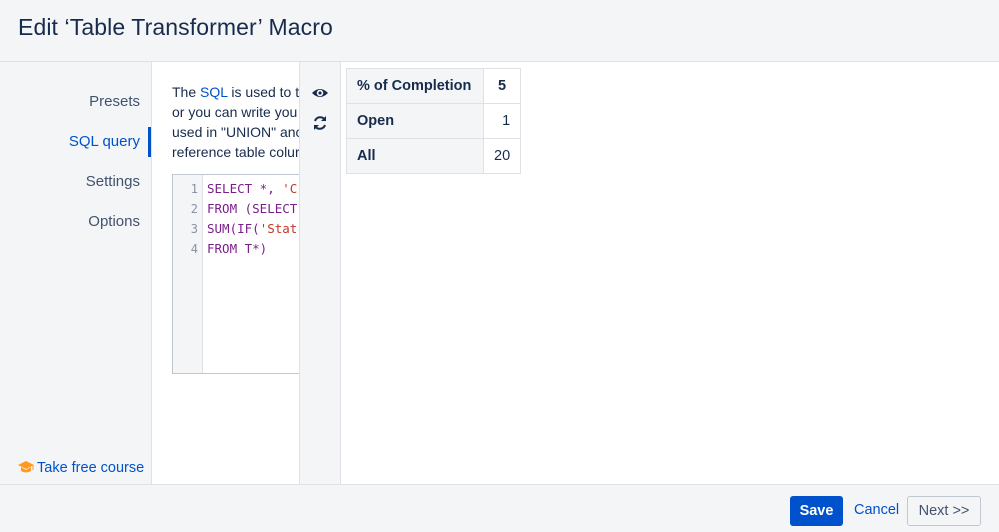  Describe the element at coordinates (320, 93) in the screenshot. I see `eye-icon` at that location.